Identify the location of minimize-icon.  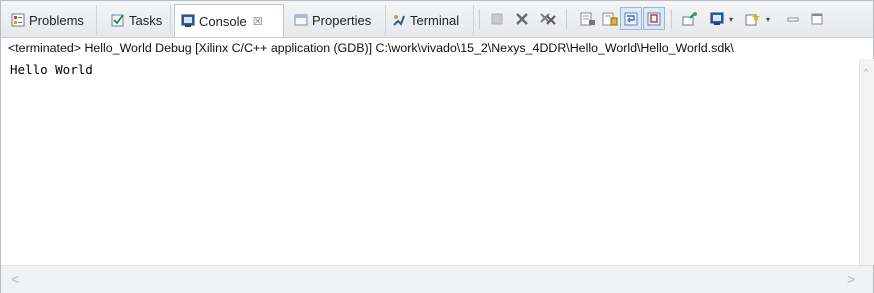
(793, 19).